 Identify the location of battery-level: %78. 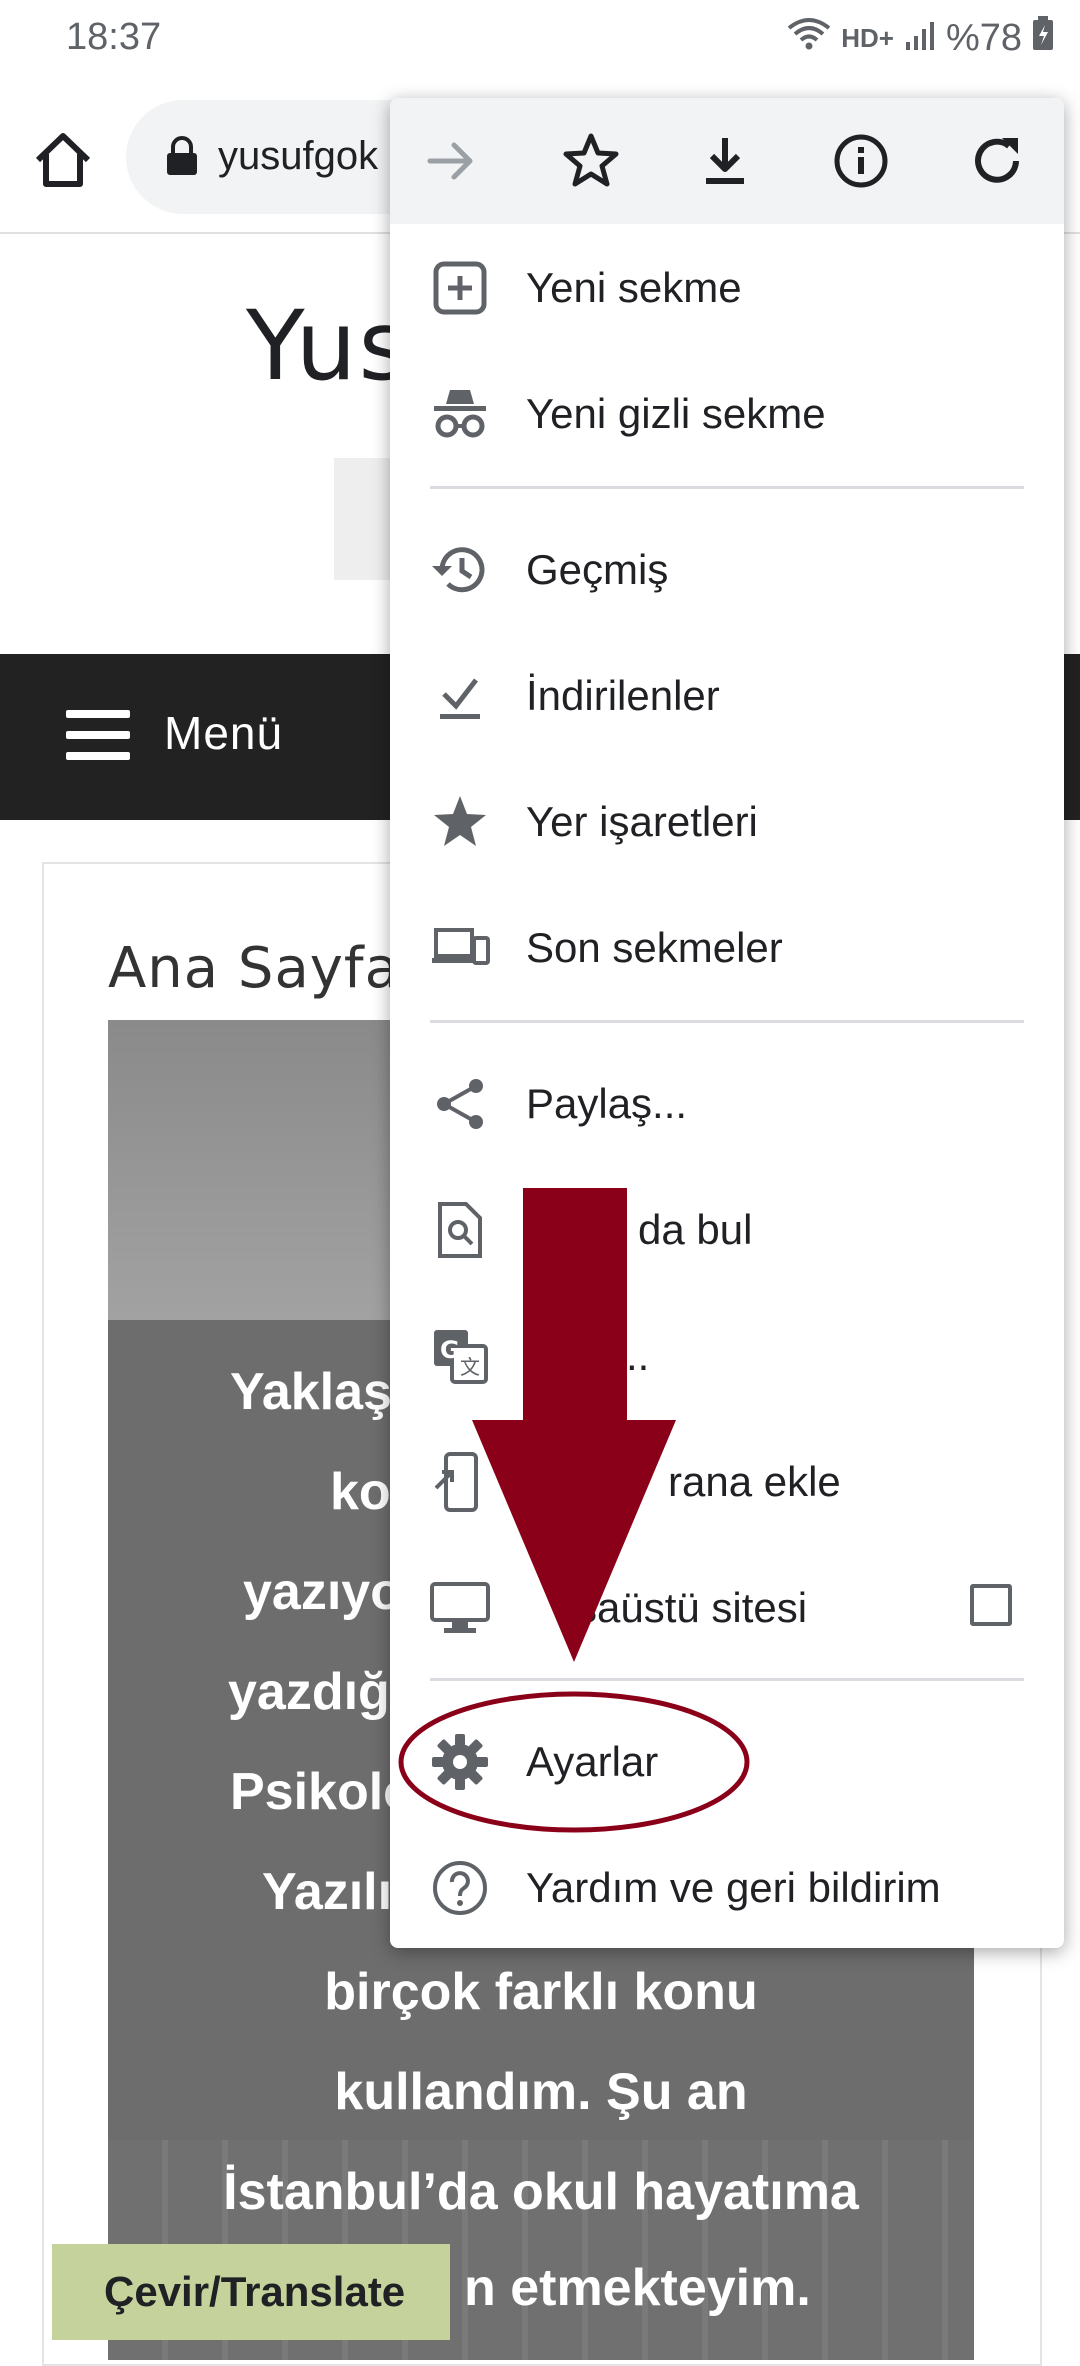
(983, 37).